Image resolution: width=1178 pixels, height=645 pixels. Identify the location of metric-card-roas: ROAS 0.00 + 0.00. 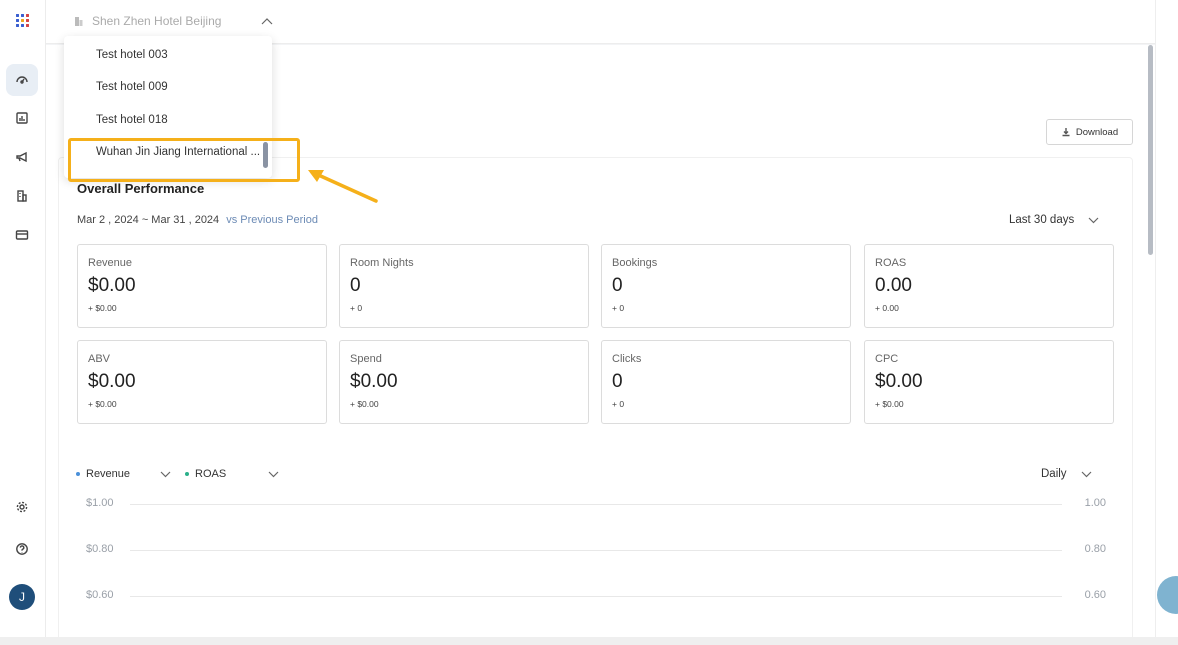
(989, 286).